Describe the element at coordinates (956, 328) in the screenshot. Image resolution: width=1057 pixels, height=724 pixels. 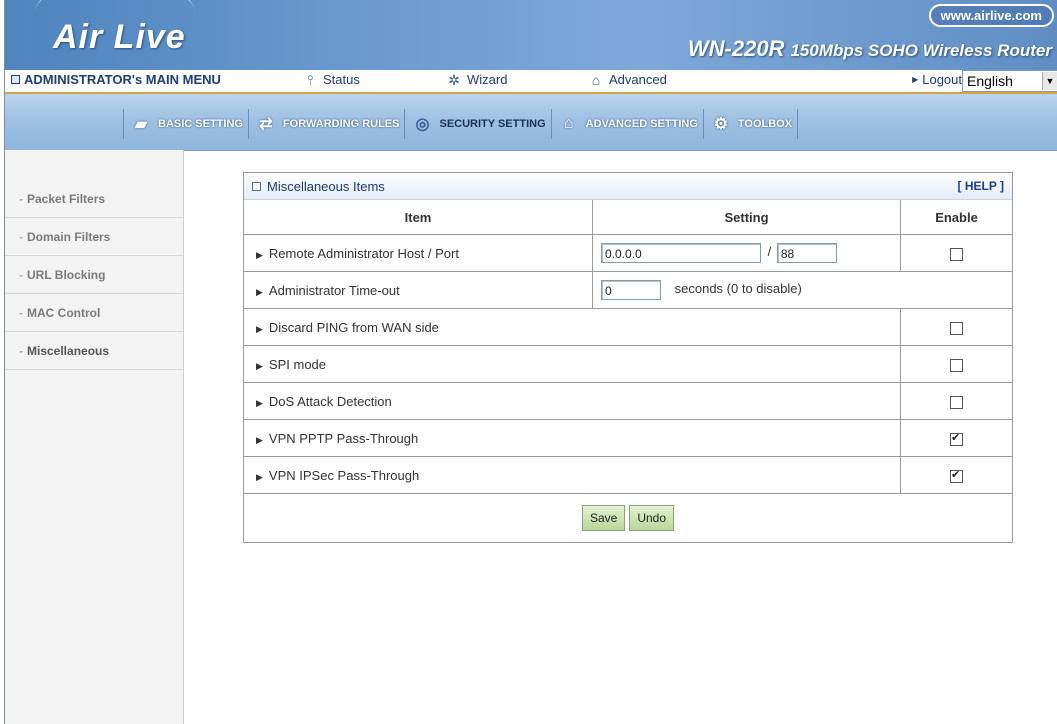
I see `discard-ping-checkbox` at that location.